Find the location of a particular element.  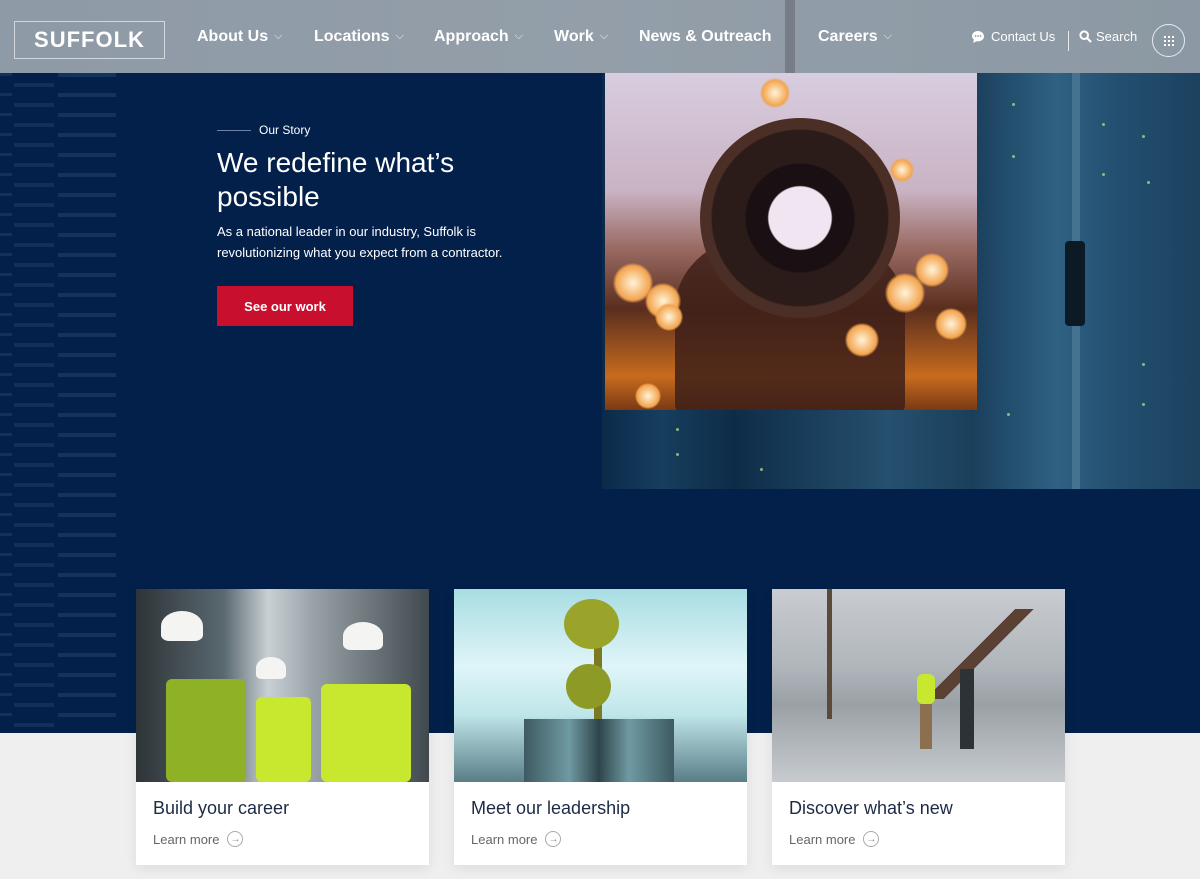

search-button: Search is located at coordinates (1108, 36).